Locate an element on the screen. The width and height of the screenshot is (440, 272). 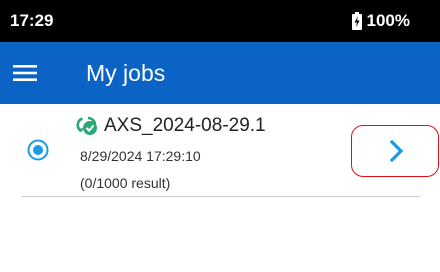
page-title: My jobs is located at coordinates (126, 73).